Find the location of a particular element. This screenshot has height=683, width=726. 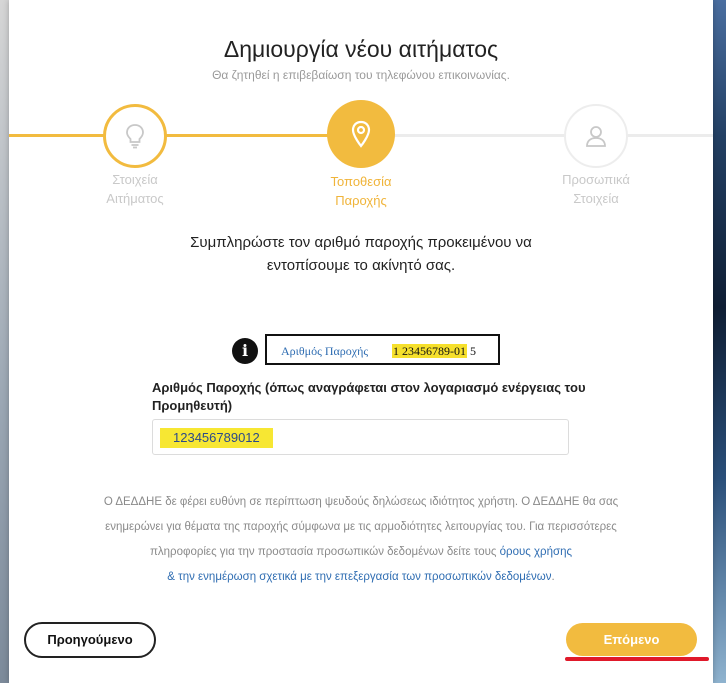

example-number: 1 23456789-01 5 is located at coordinates (434, 351).